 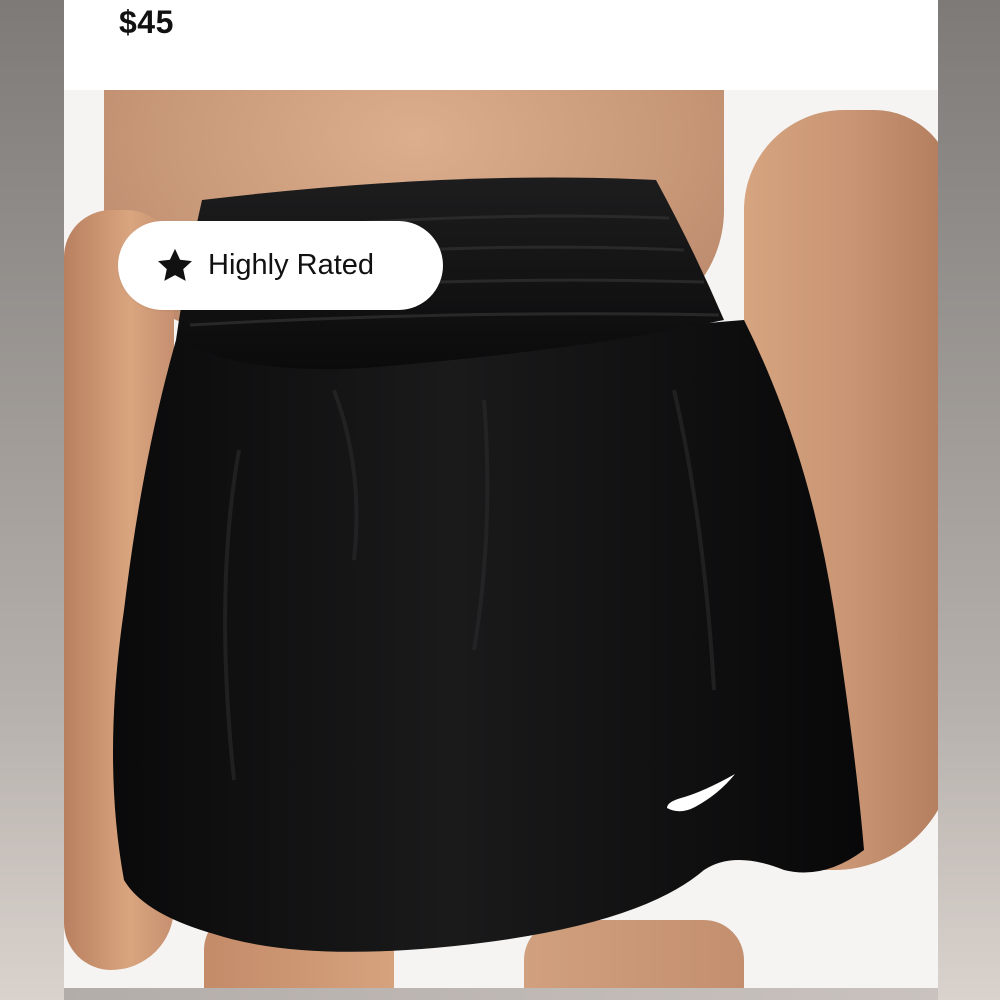 What do you see at coordinates (501, 994) in the screenshot?
I see `bottom-background-strip` at bounding box center [501, 994].